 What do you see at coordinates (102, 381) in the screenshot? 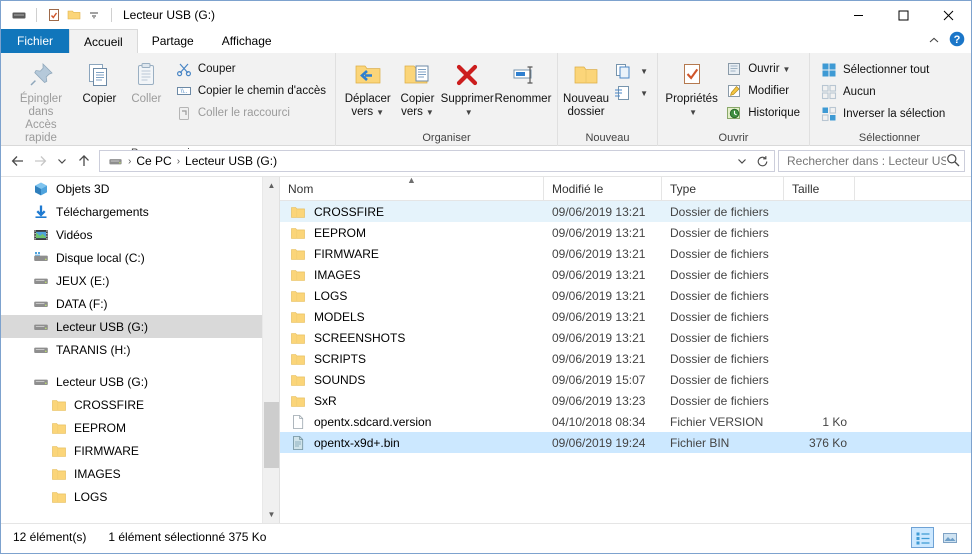
I see `sidebar-item-label: Lecteur USB (G:)` at bounding box center [102, 381].